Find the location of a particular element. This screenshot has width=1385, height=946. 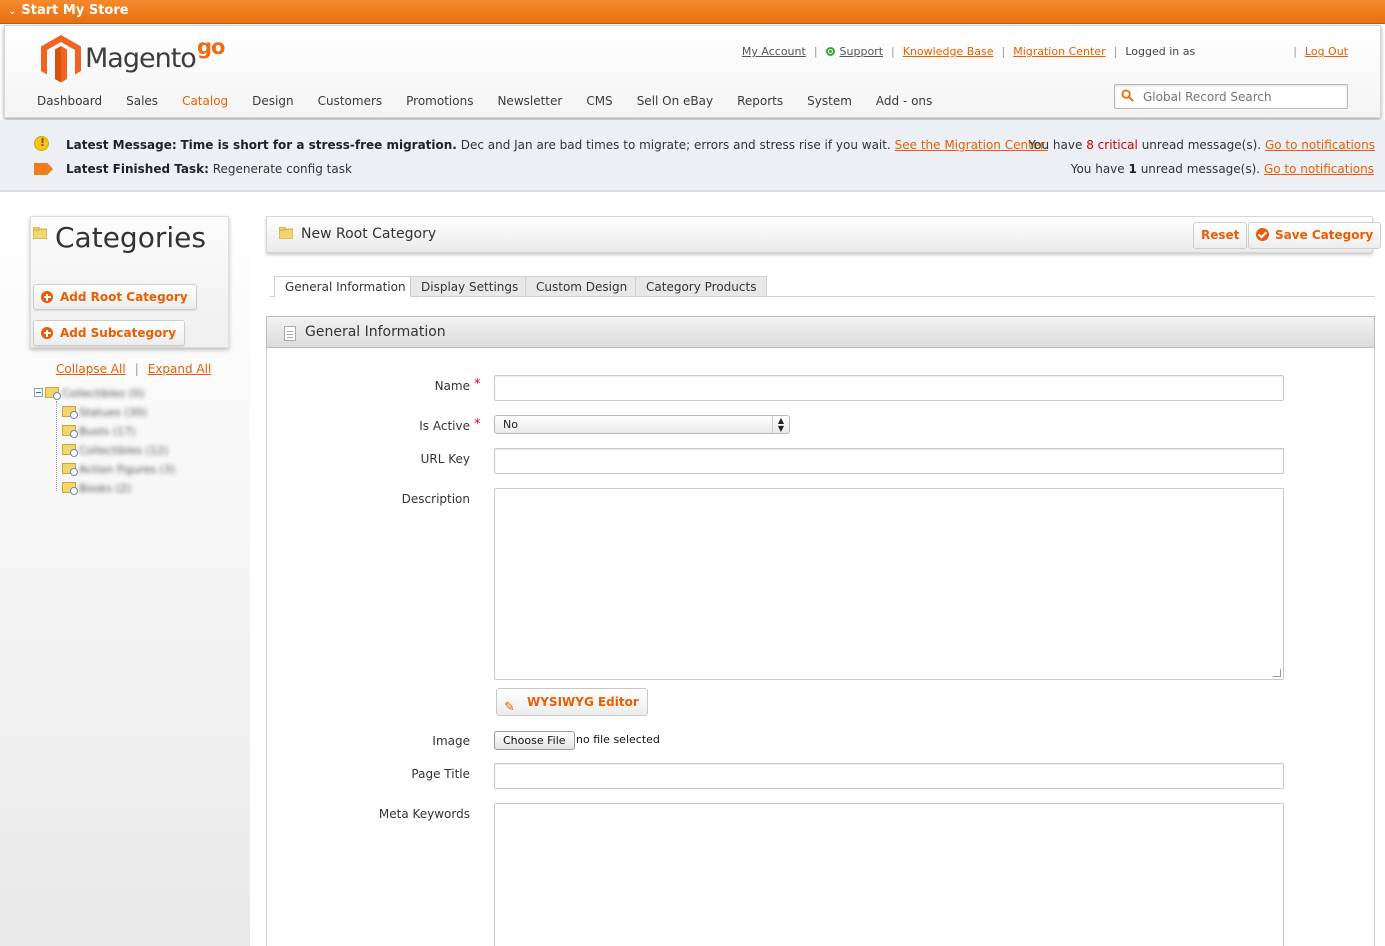

expand-all-link: Expand All is located at coordinates (180, 369).